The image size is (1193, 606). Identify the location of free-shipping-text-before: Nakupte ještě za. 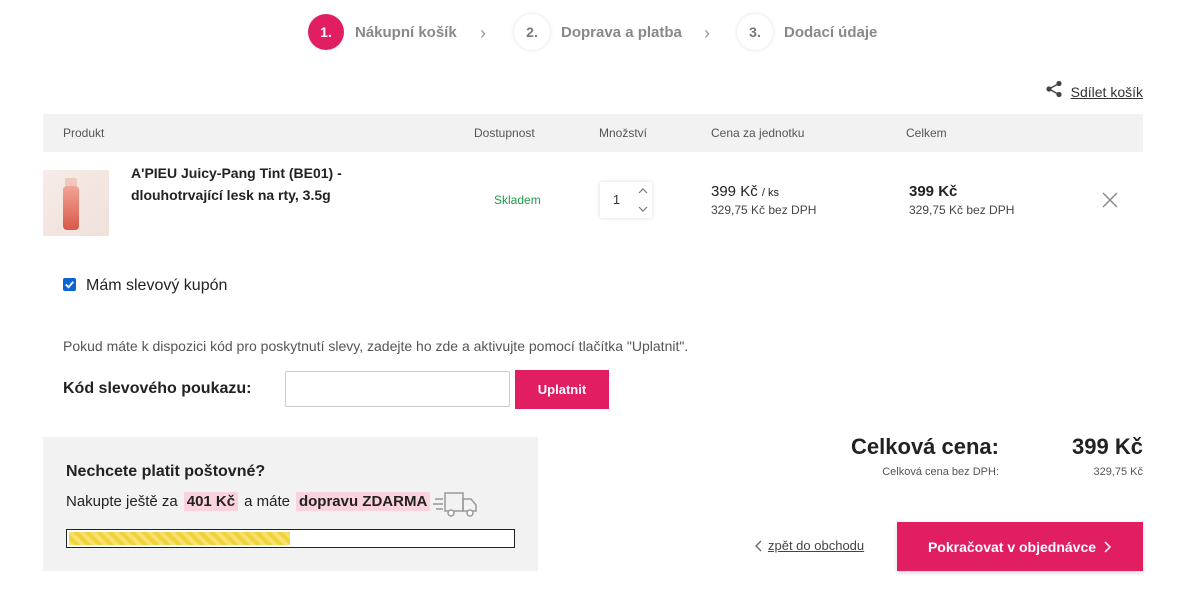
(122, 501).